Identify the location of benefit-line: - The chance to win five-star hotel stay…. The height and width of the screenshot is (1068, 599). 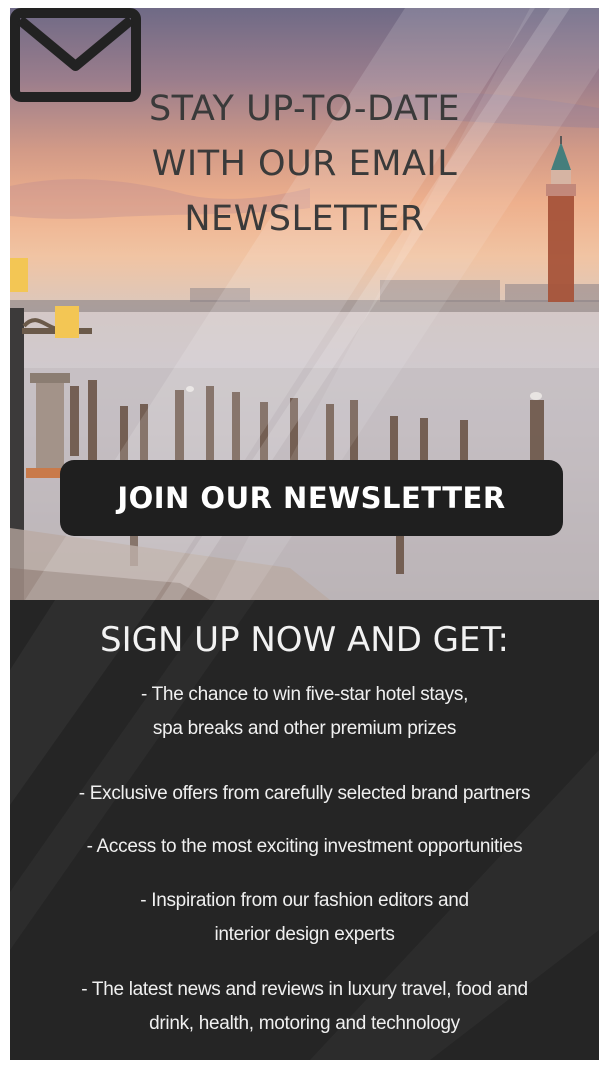
(304, 694).